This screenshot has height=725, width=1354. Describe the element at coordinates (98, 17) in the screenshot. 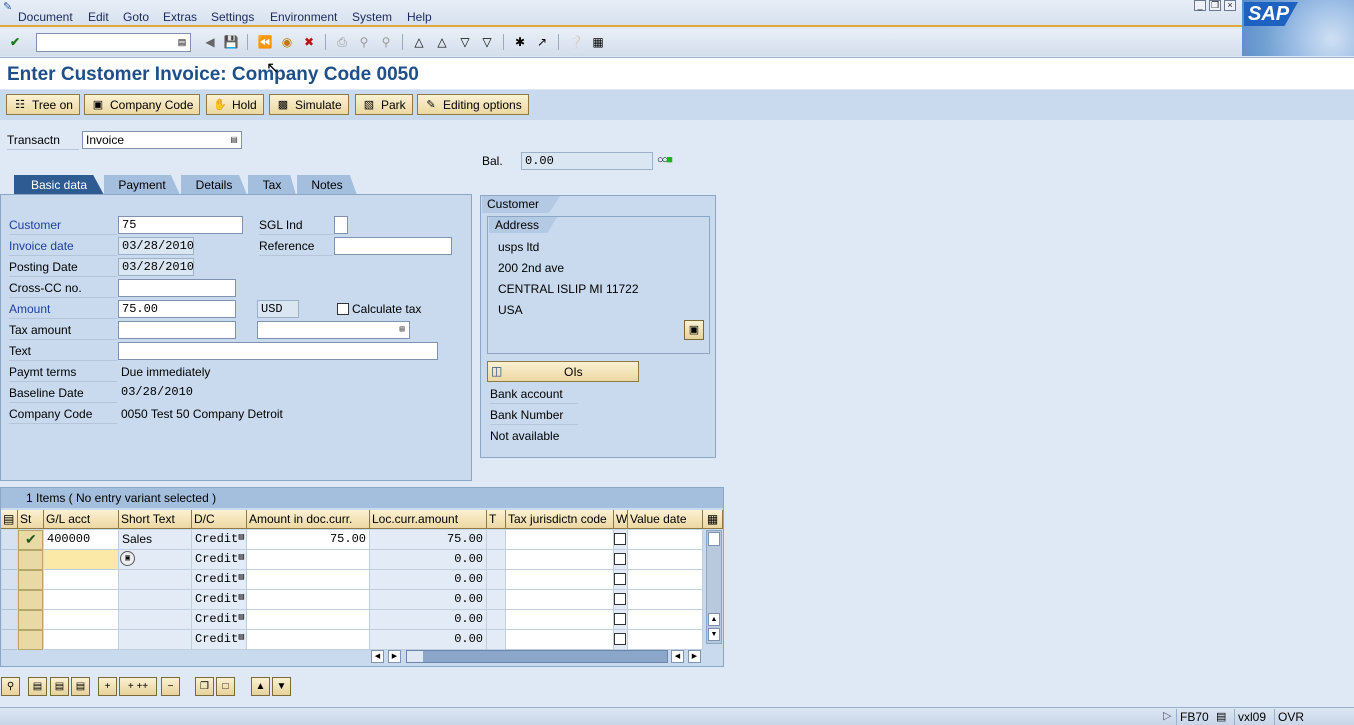

I see `menu-edit: Edit` at that location.